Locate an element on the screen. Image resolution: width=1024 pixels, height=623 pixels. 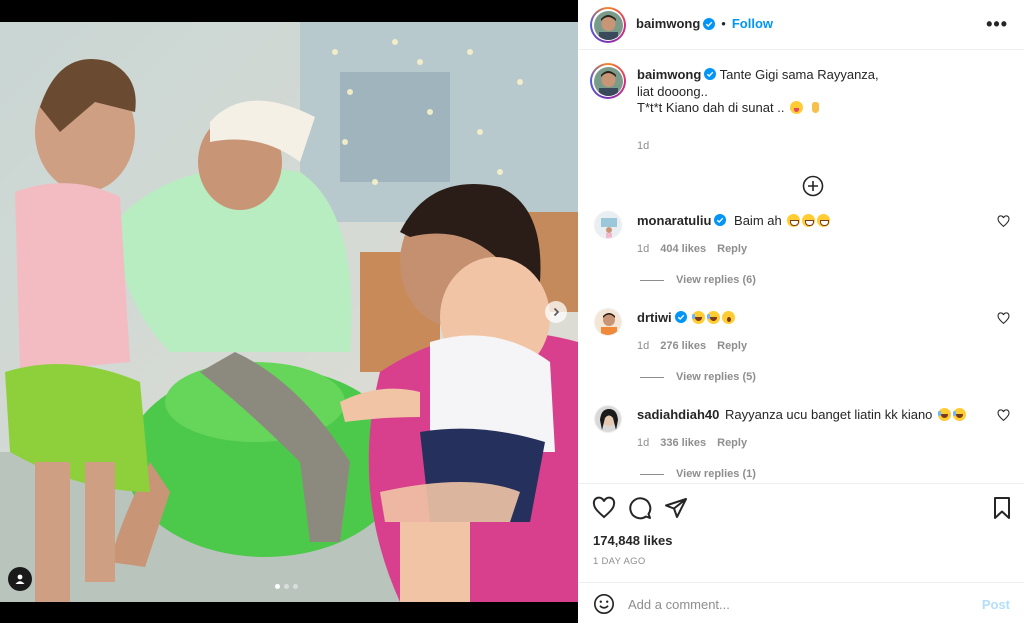
comment-message: Baim ah is located at coordinates (758, 220).